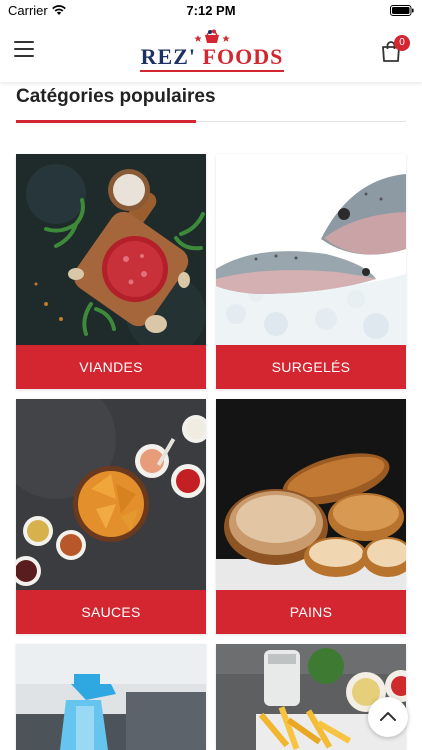 The image size is (422, 750). I want to click on sauces-nachos-photo, so click(111, 494).